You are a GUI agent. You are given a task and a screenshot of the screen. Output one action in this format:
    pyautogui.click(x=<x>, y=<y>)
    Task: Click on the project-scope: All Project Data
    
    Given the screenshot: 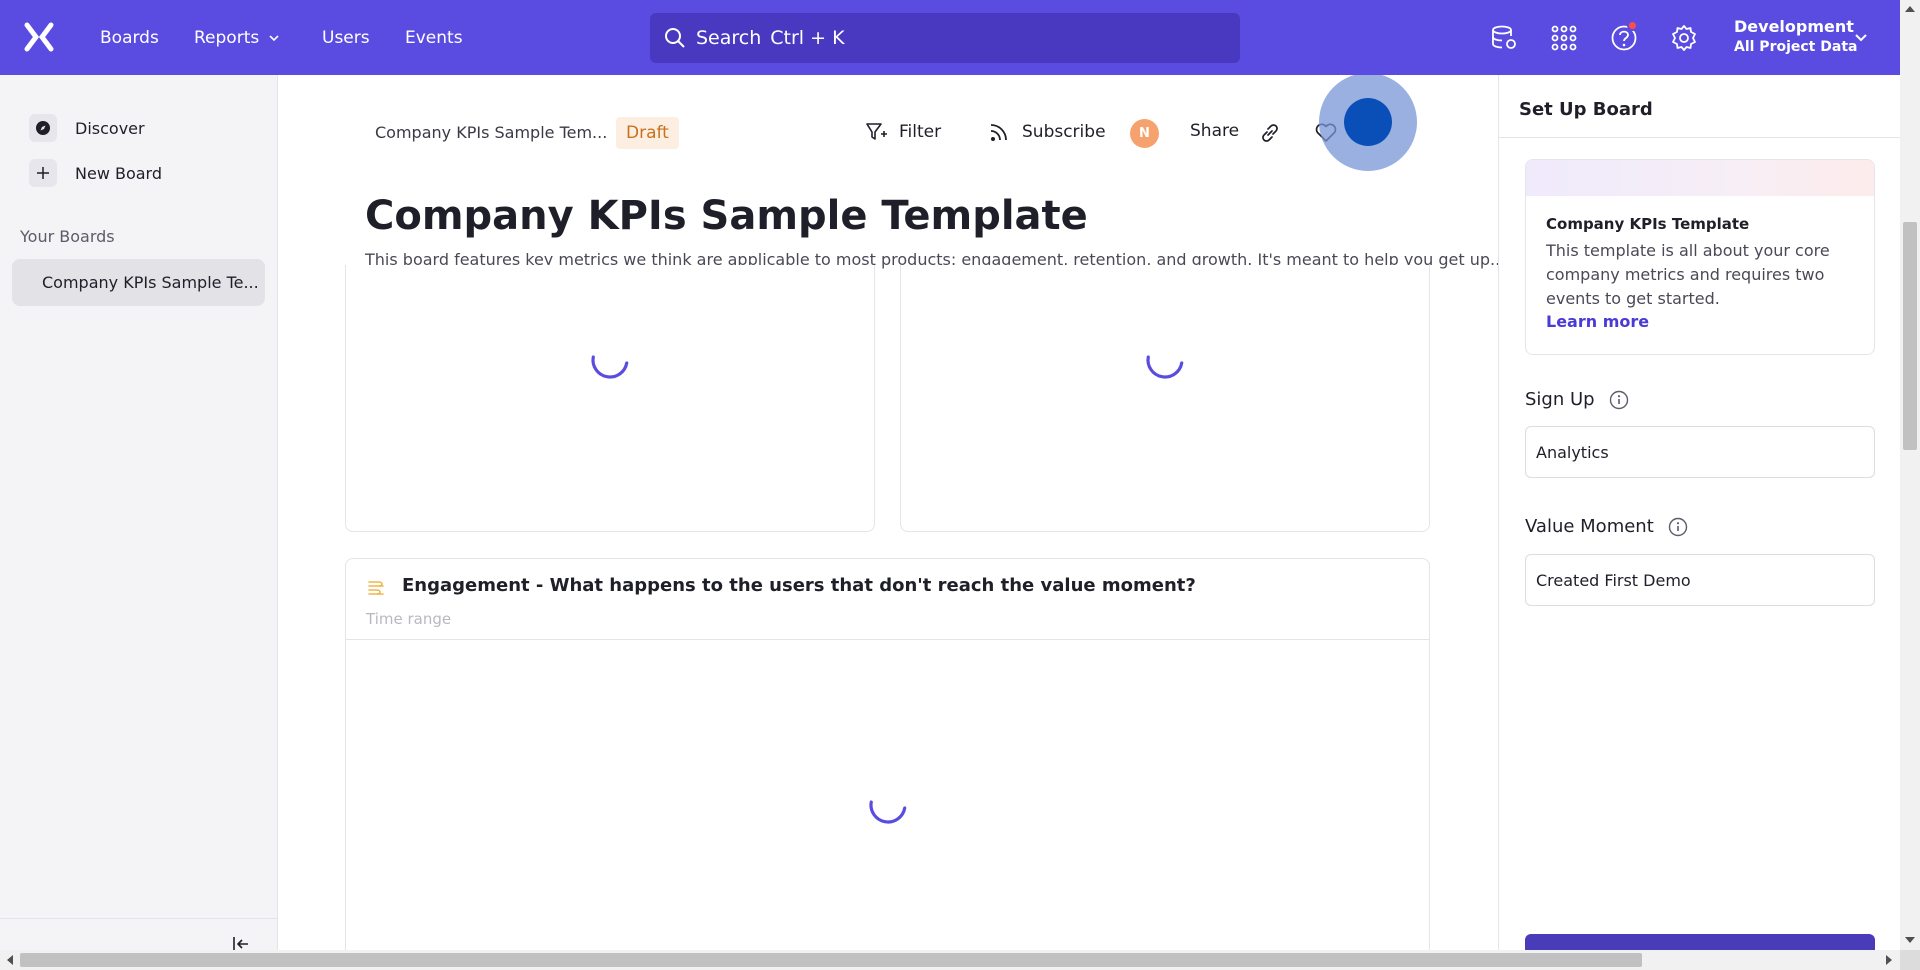 What is the action you would take?
    pyautogui.click(x=1796, y=47)
    